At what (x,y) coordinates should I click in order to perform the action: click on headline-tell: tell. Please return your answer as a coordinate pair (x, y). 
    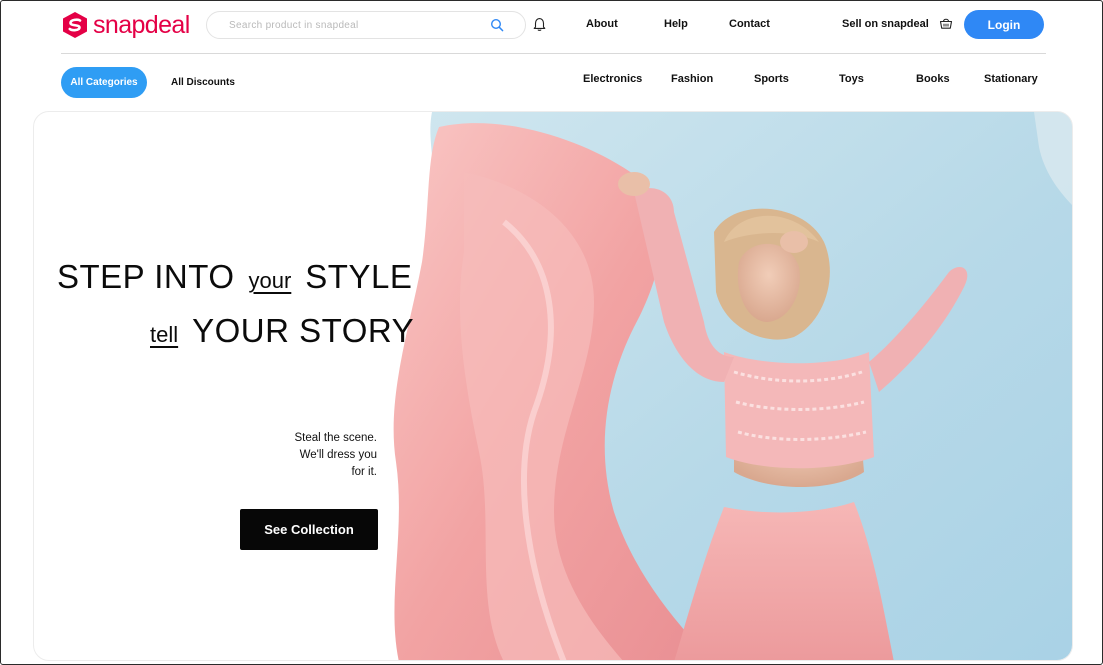
    Looking at the image, I should click on (164, 334).